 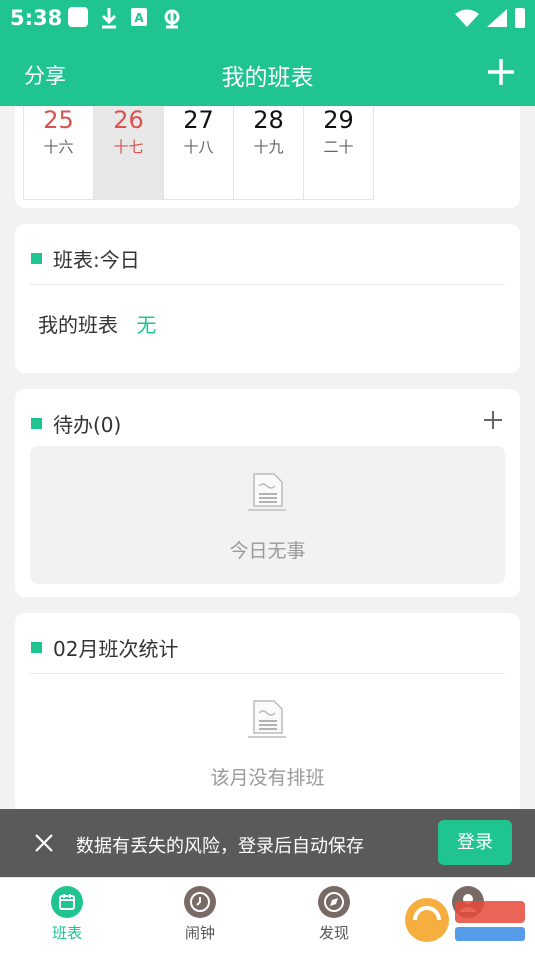 I want to click on snackbar-message: 数据有丢失的风险，登录后自动保存, so click(x=220, y=846).